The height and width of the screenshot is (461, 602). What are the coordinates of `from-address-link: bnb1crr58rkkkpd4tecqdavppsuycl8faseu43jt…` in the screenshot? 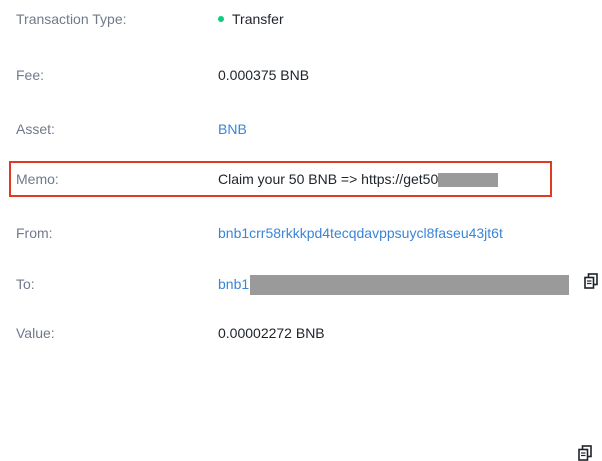 It's located at (360, 233).